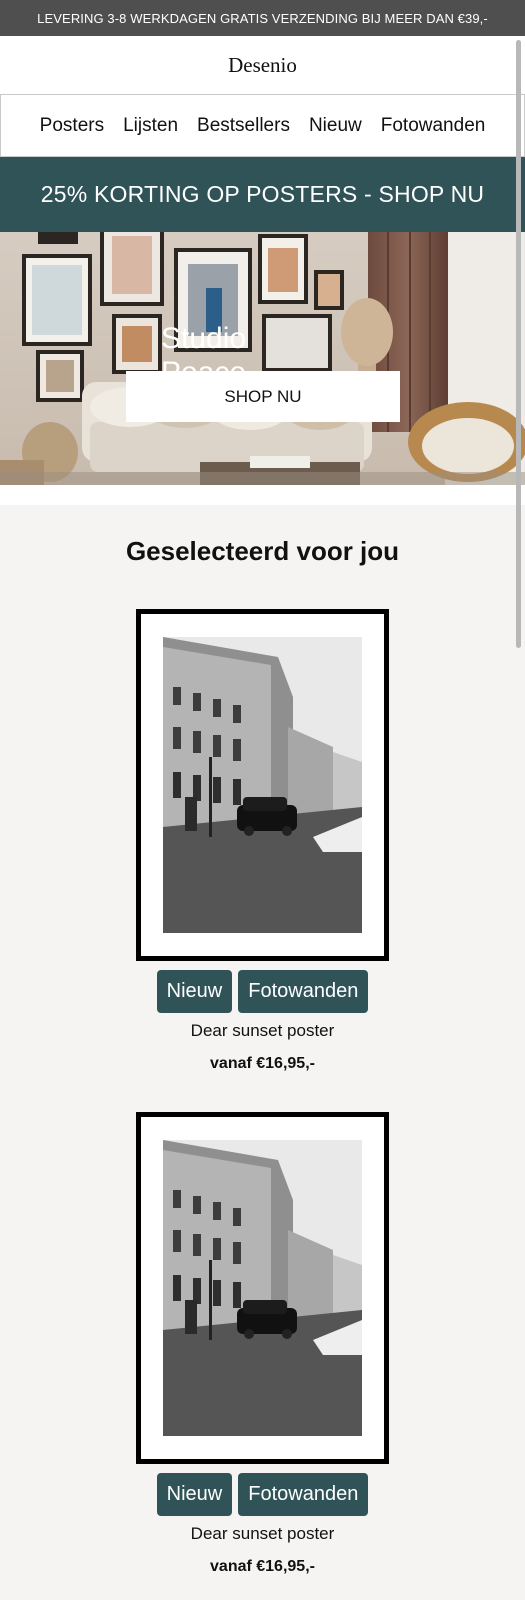  I want to click on section-title: Geselecteerd voor jou, so click(262, 551).